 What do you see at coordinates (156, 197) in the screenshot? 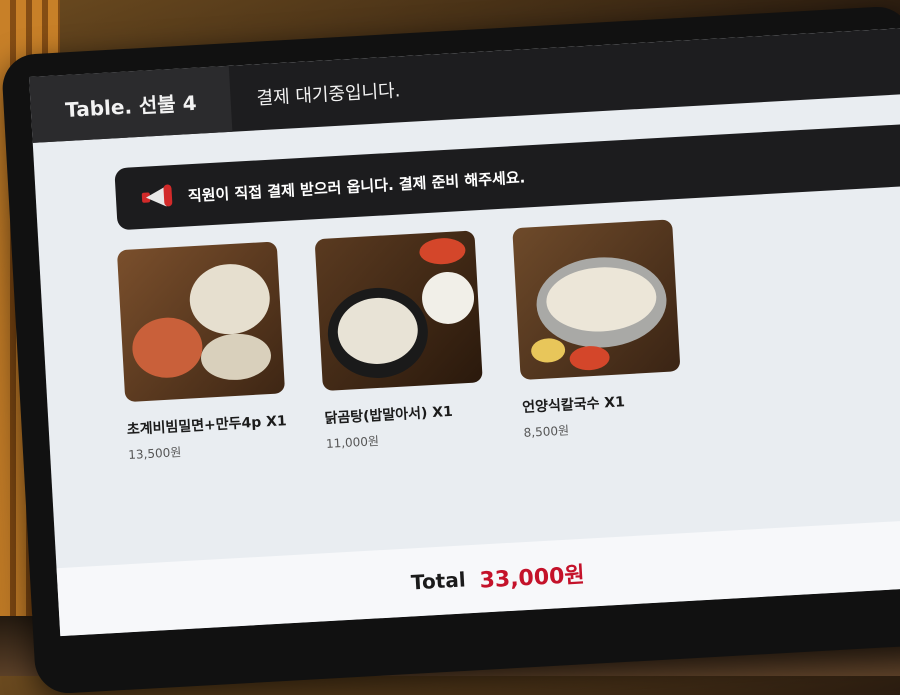
I see `megaphone-icon` at bounding box center [156, 197].